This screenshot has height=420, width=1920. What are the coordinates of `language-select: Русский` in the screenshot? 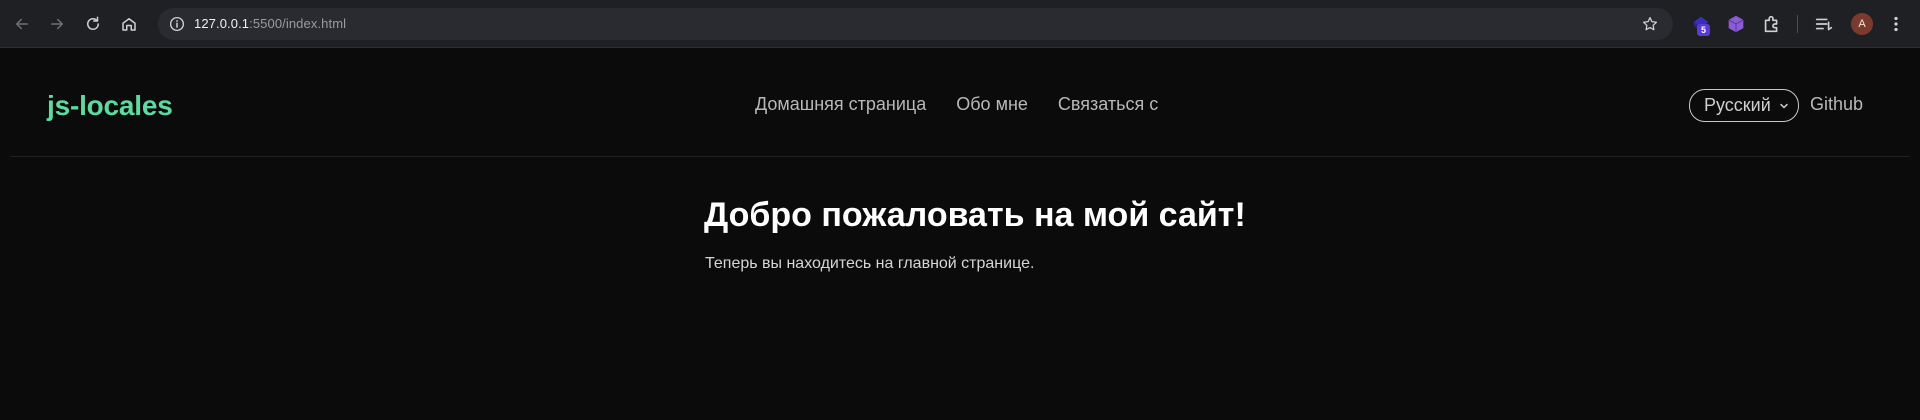 It's located at (1744, 105).